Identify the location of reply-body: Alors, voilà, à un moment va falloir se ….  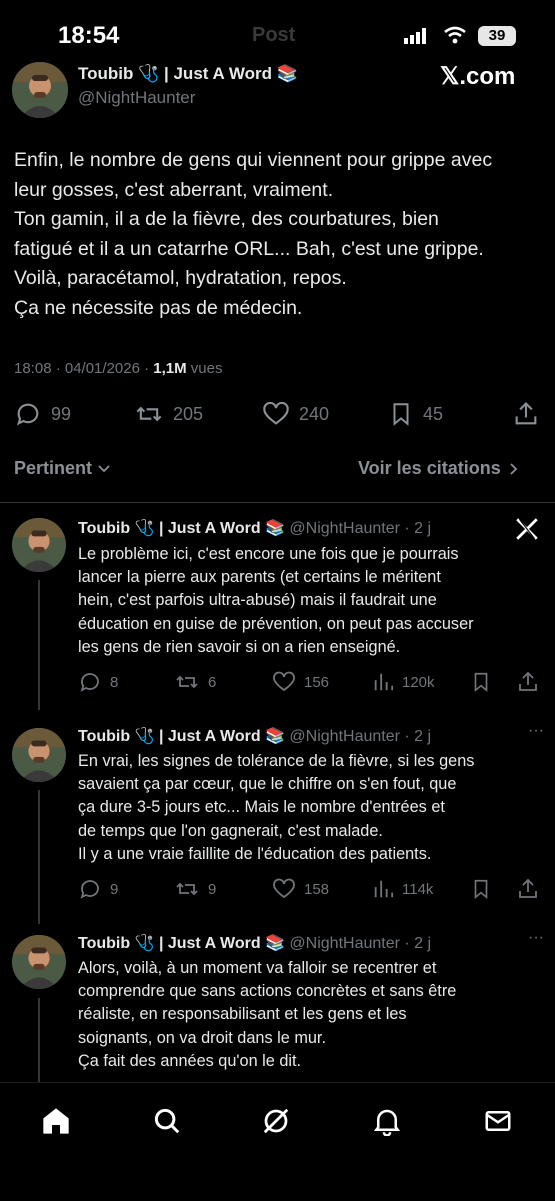
(310, 1015).